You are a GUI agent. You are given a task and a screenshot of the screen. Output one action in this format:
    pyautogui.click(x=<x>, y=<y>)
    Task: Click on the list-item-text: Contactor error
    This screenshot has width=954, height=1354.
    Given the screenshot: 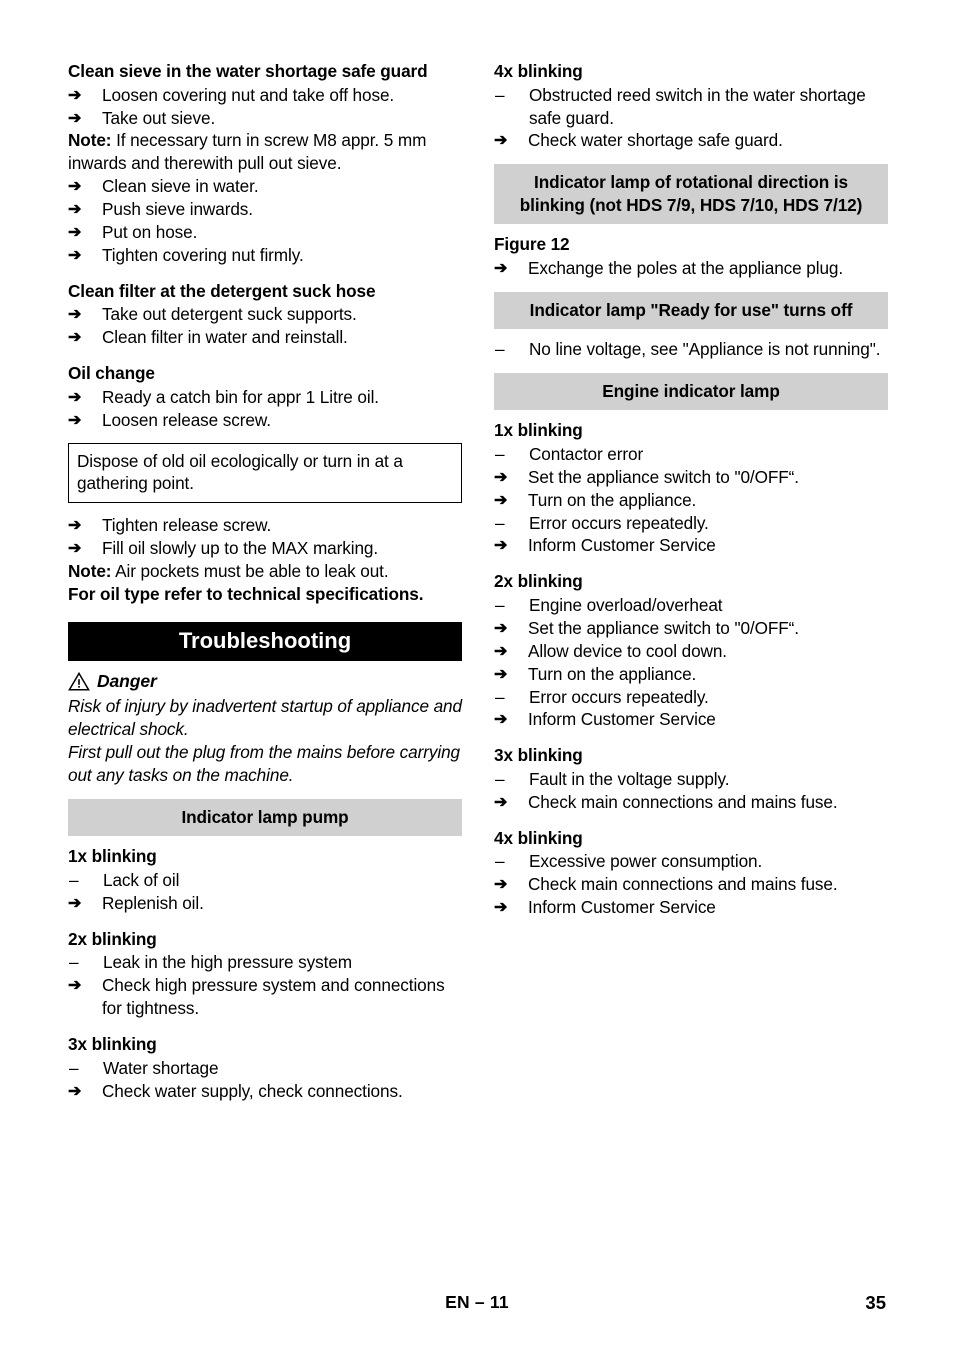 What is the action you would take?
    pyautogui.click(x=586, y=453)
    